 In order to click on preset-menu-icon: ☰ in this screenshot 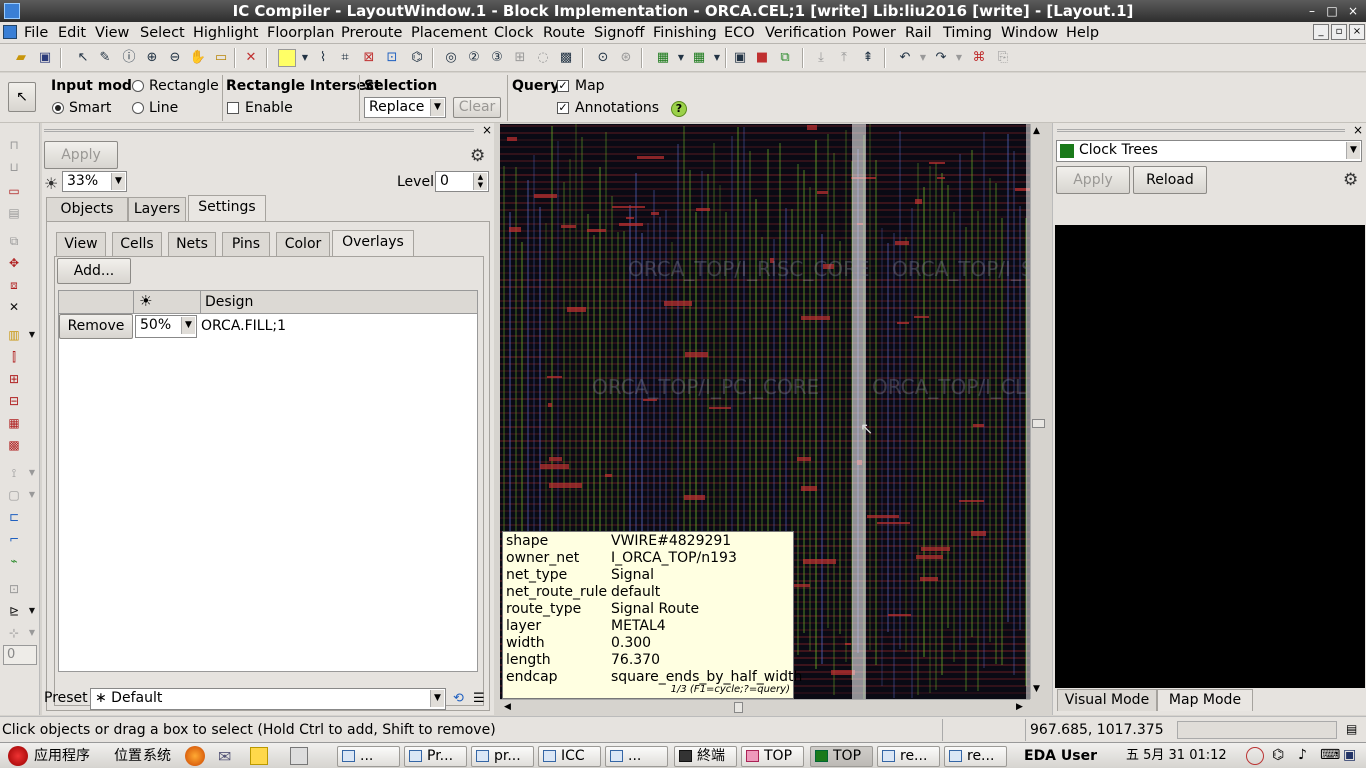, I will do `click(481, 699)`.